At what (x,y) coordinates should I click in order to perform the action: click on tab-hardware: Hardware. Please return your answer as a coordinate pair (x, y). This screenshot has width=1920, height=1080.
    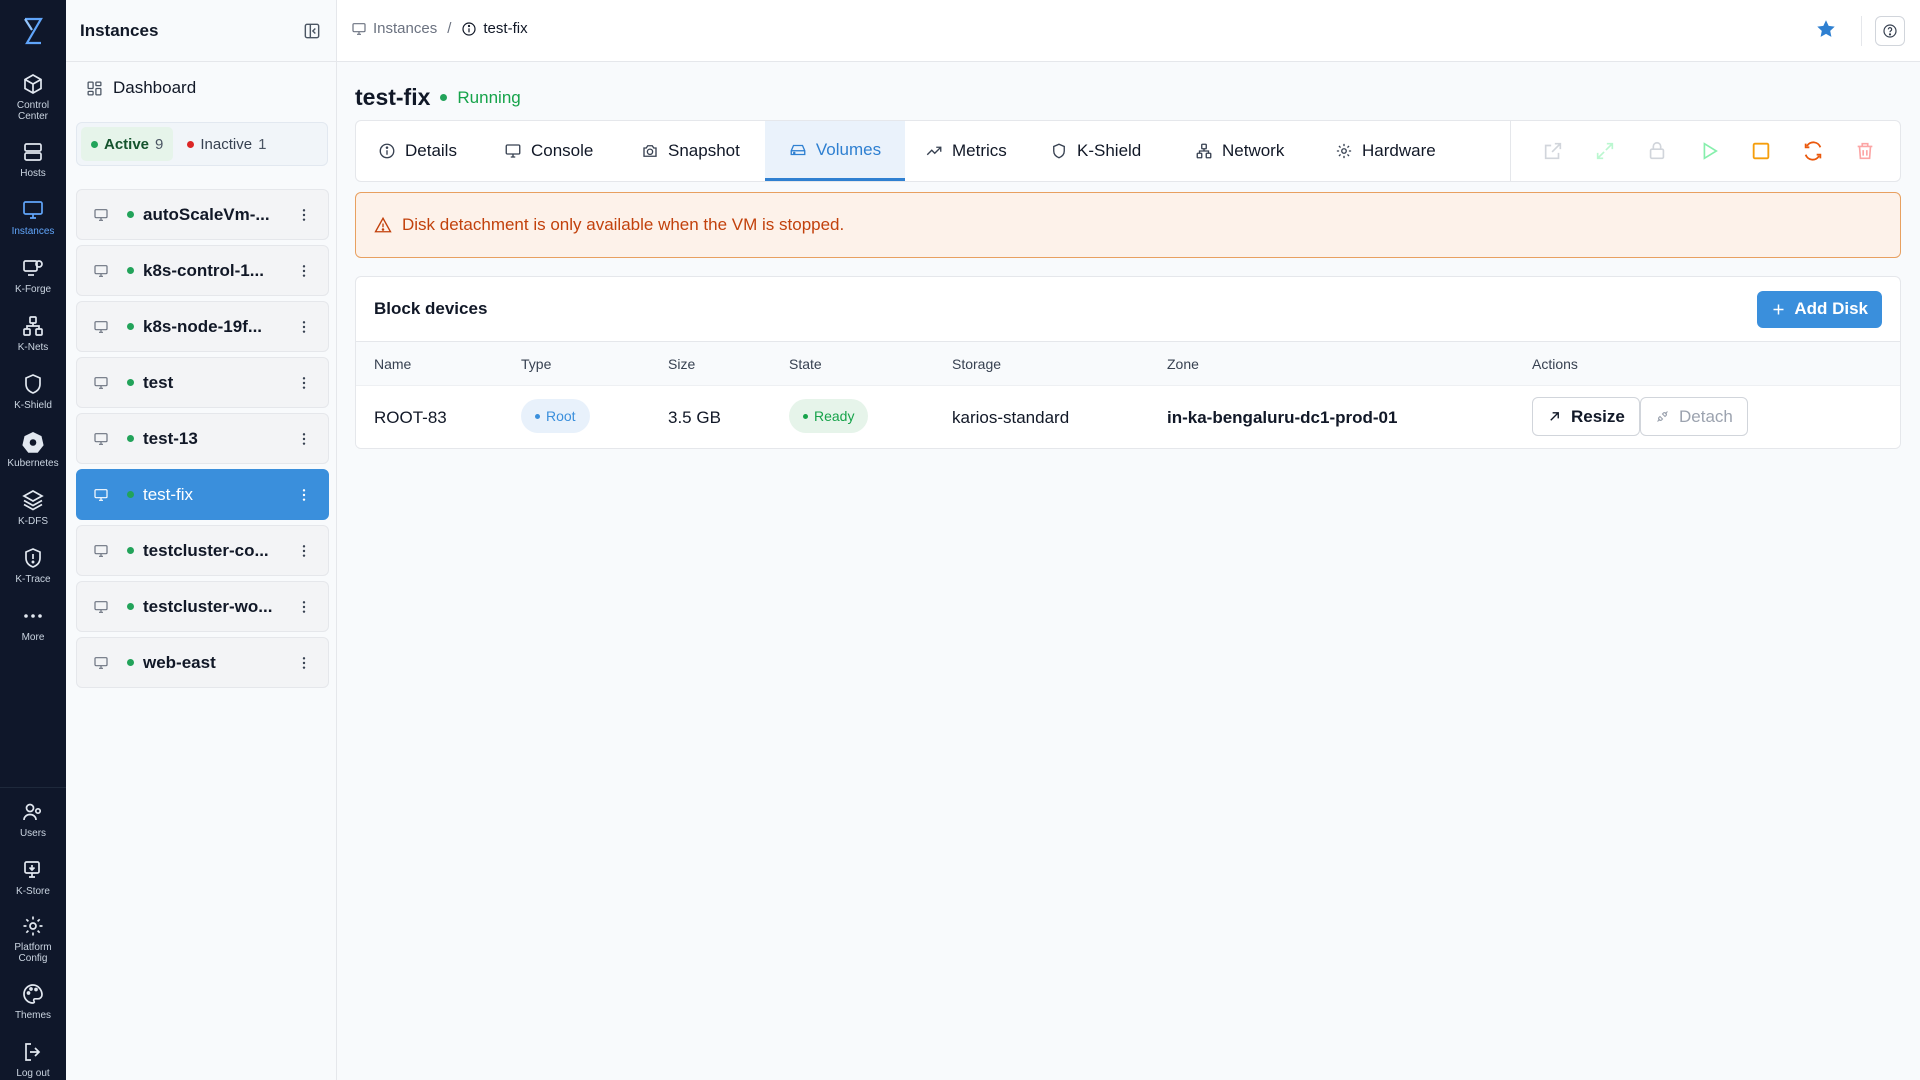
    Looking at the image, I should click on (1385, 151).